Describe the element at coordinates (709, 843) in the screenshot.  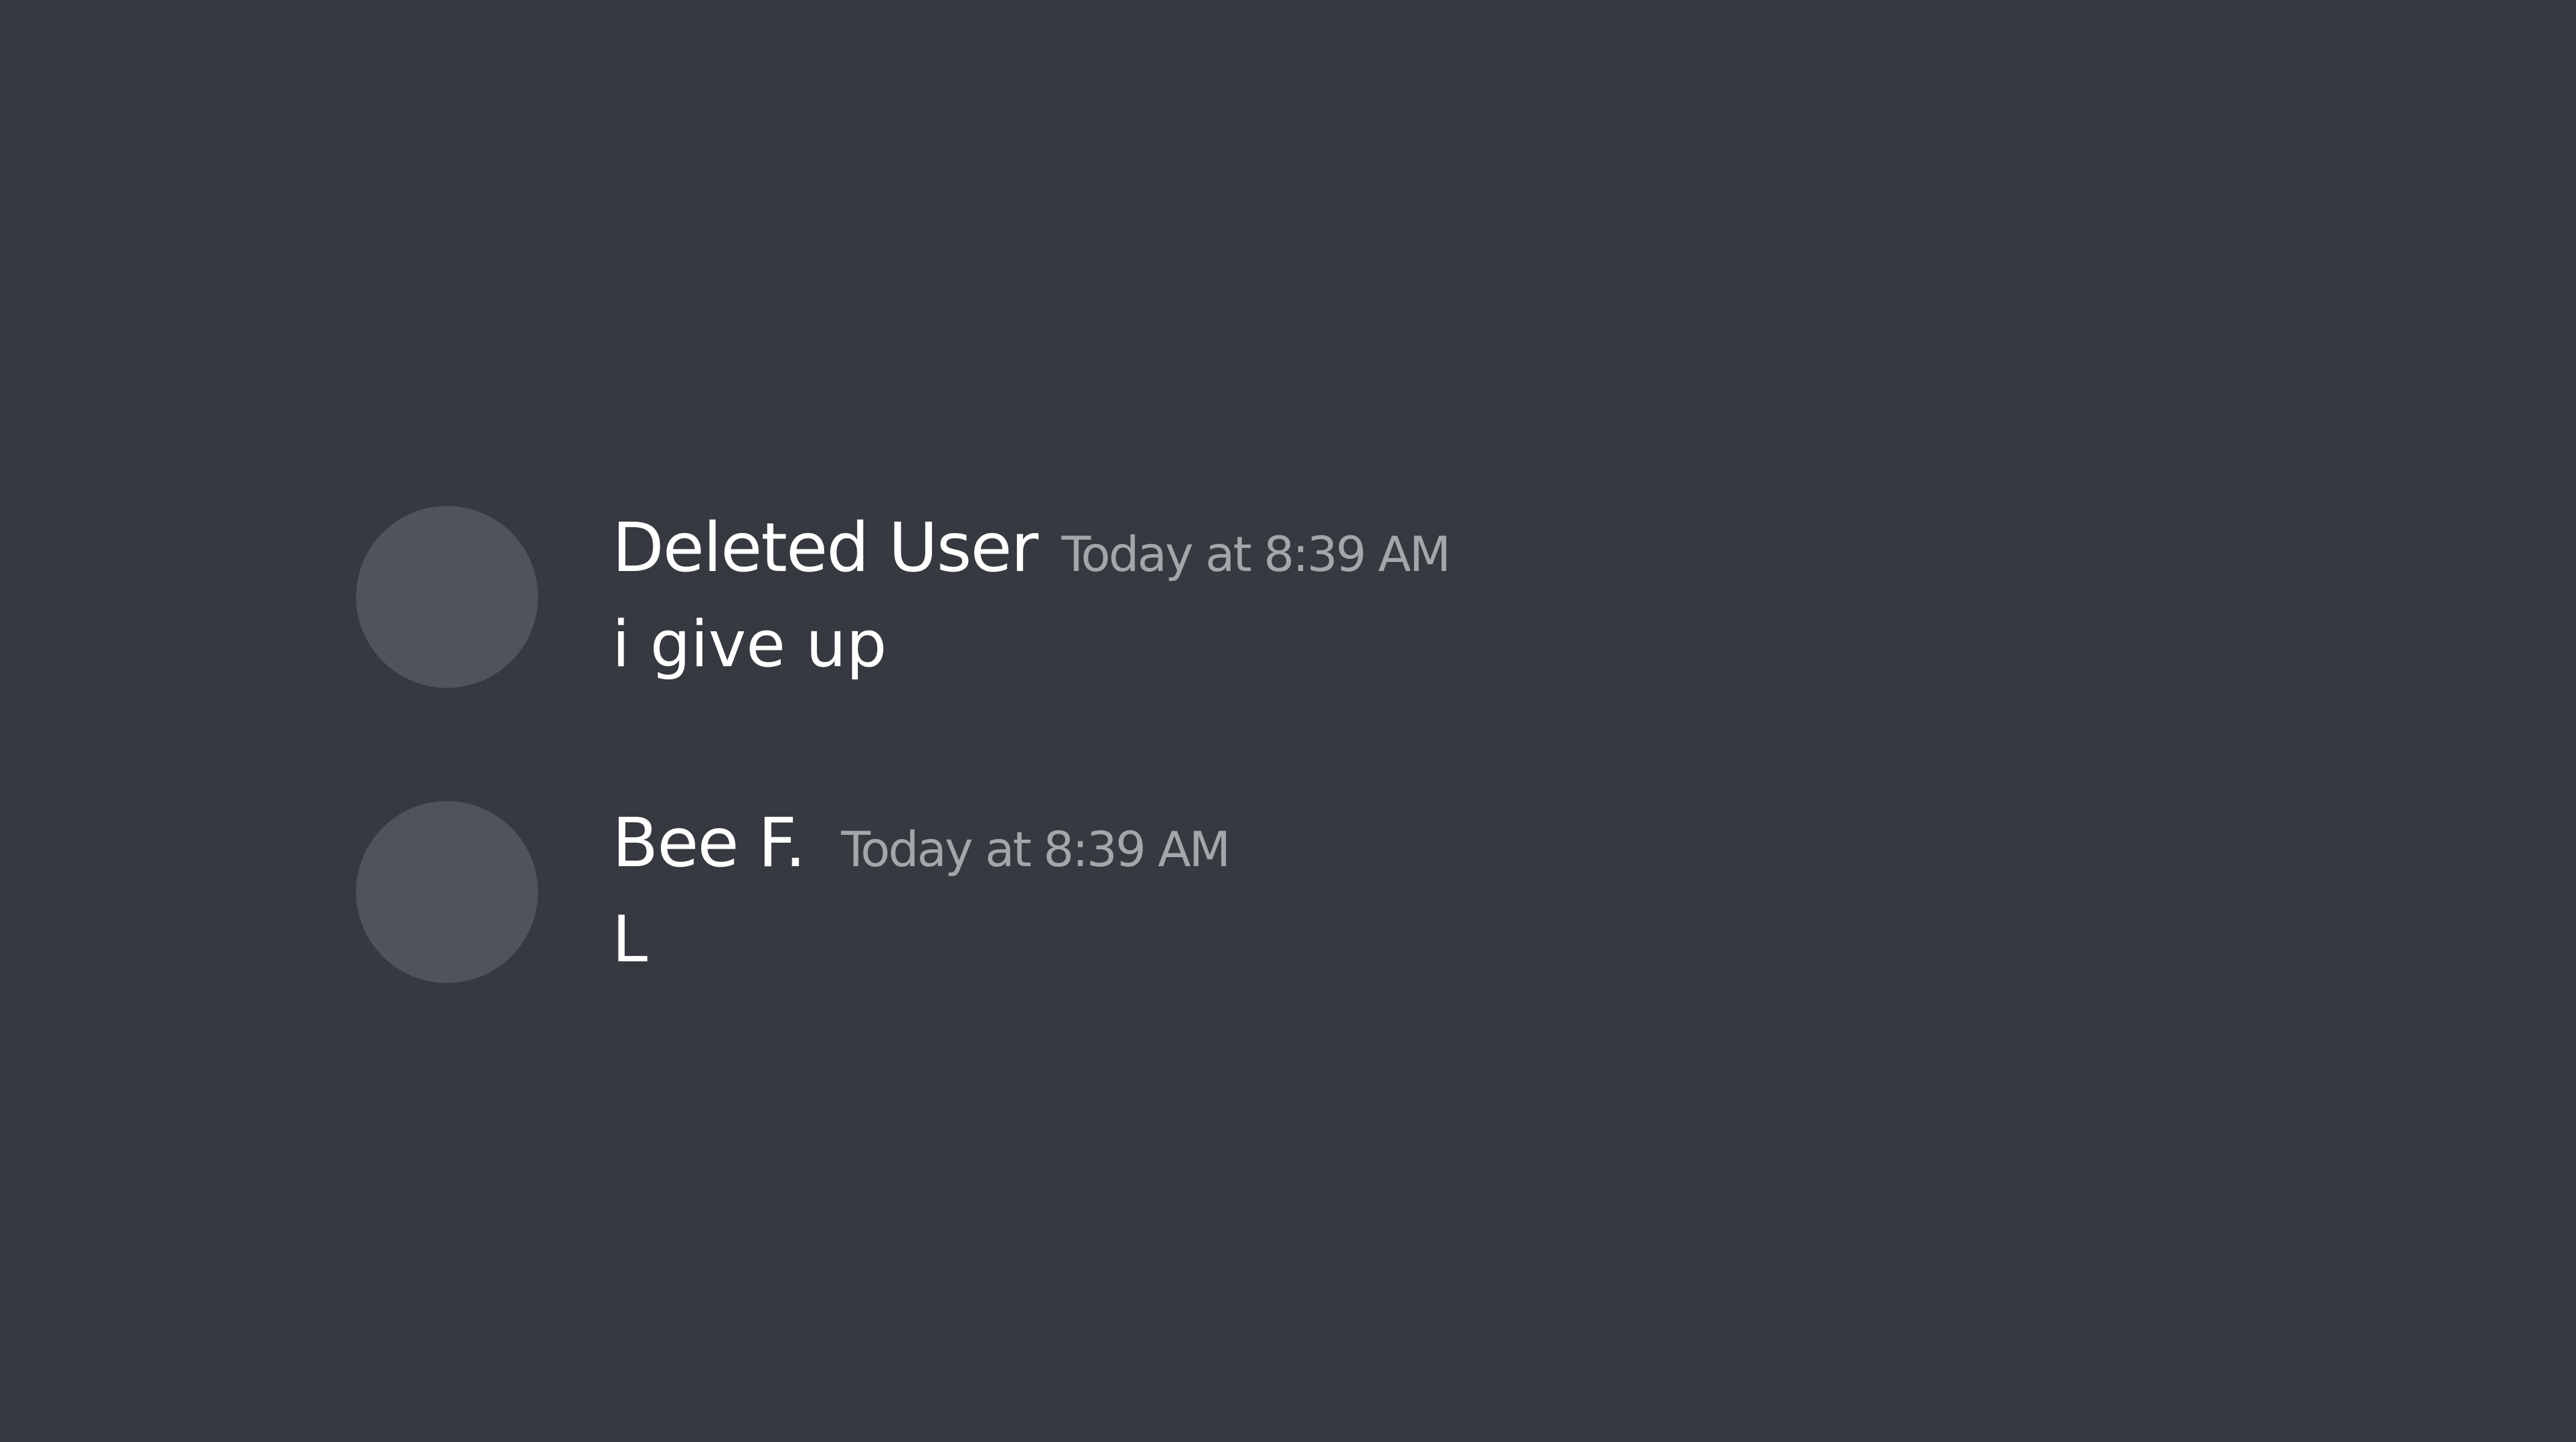
I see `username: Bee F.` at that location.